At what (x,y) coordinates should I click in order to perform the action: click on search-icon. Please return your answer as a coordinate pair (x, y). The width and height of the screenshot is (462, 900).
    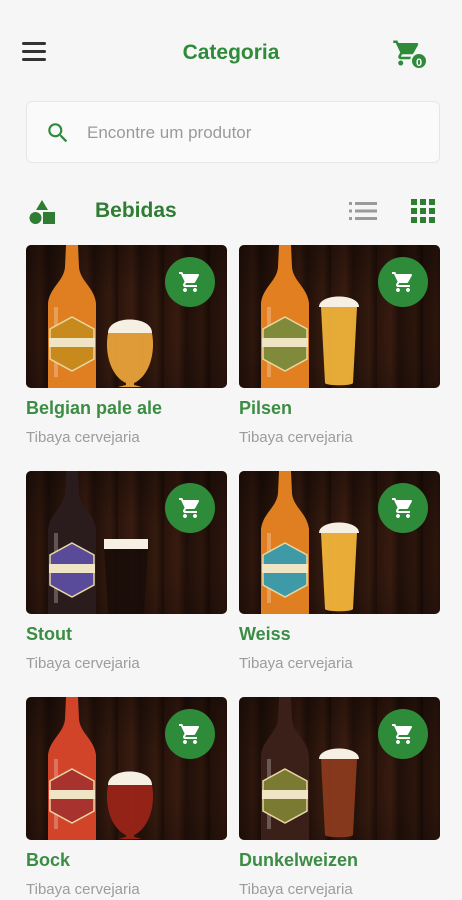
    Looking at the image, I should click on (58, 133).